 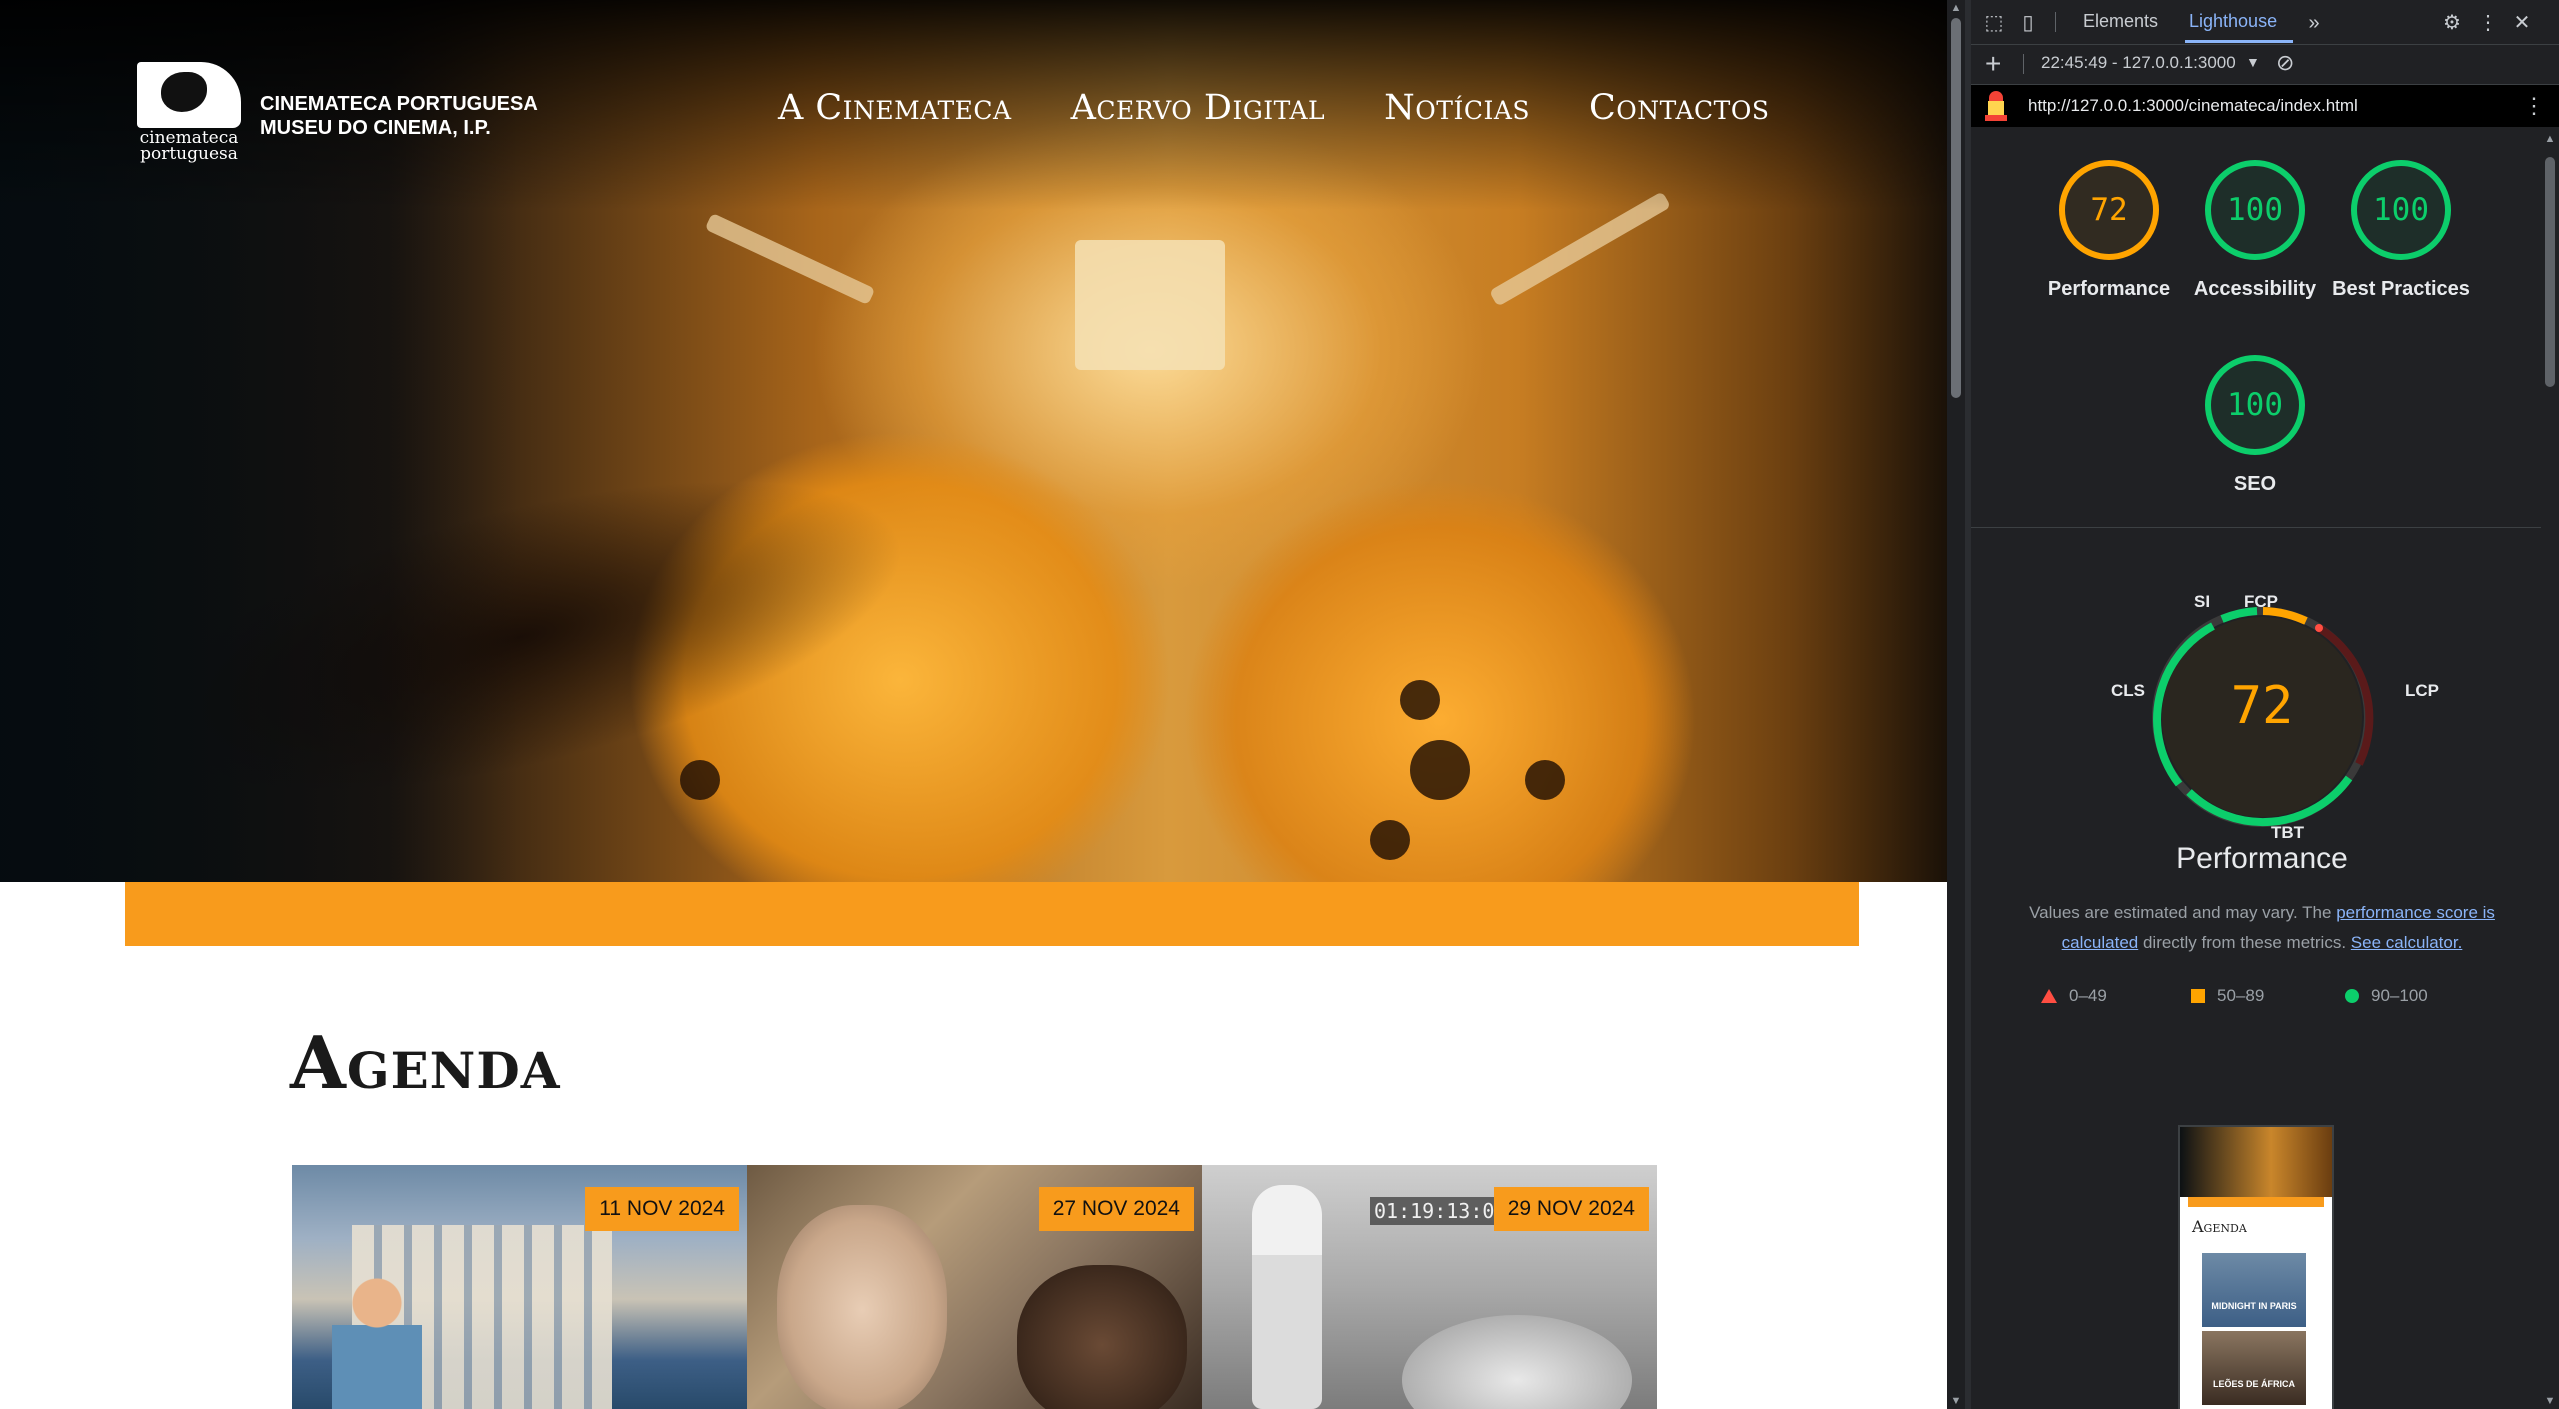 I want to click on card-timecode: 01:19:13:05, so click(x=1440, y=1211).